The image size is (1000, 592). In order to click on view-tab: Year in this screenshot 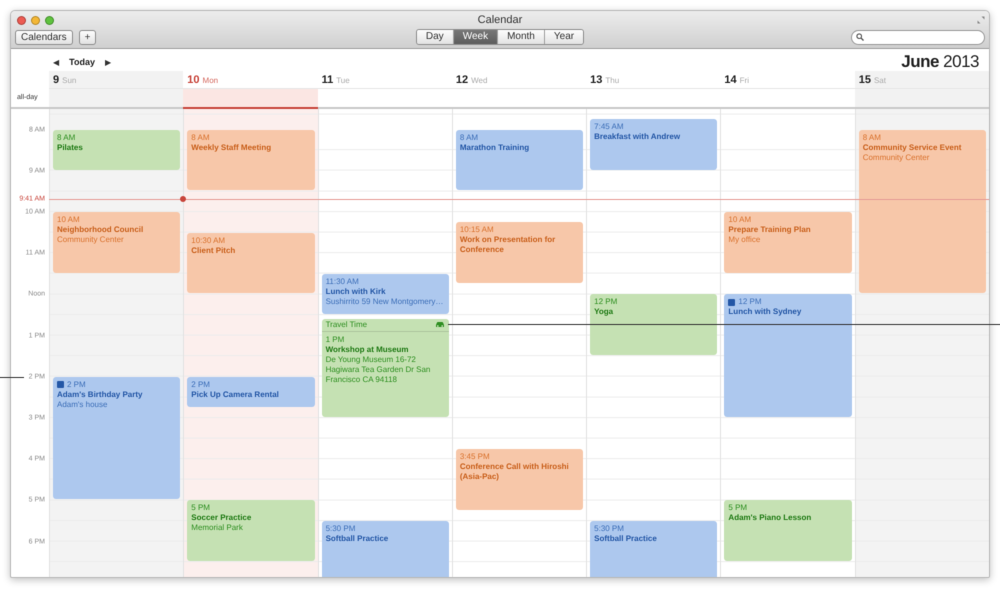, I will do `click(564, 37)`.